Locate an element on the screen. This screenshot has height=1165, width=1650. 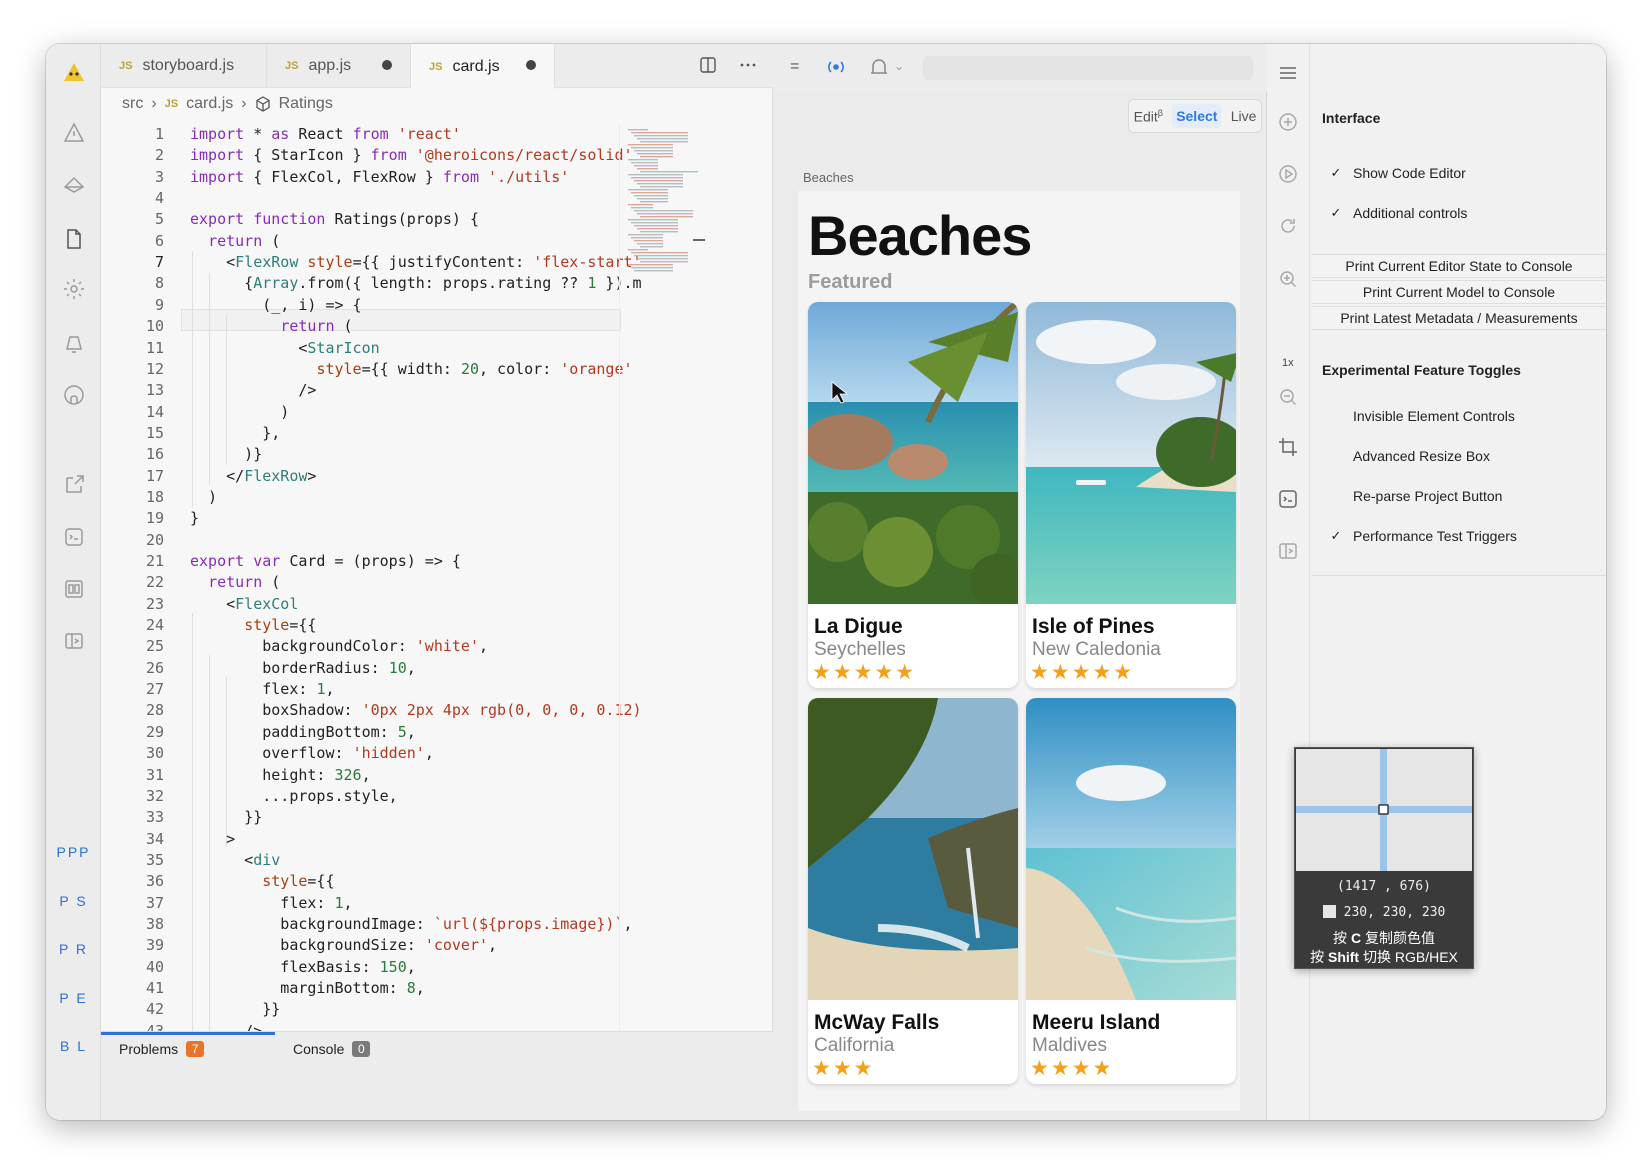
more-icon is located at coordinates (748, 65).